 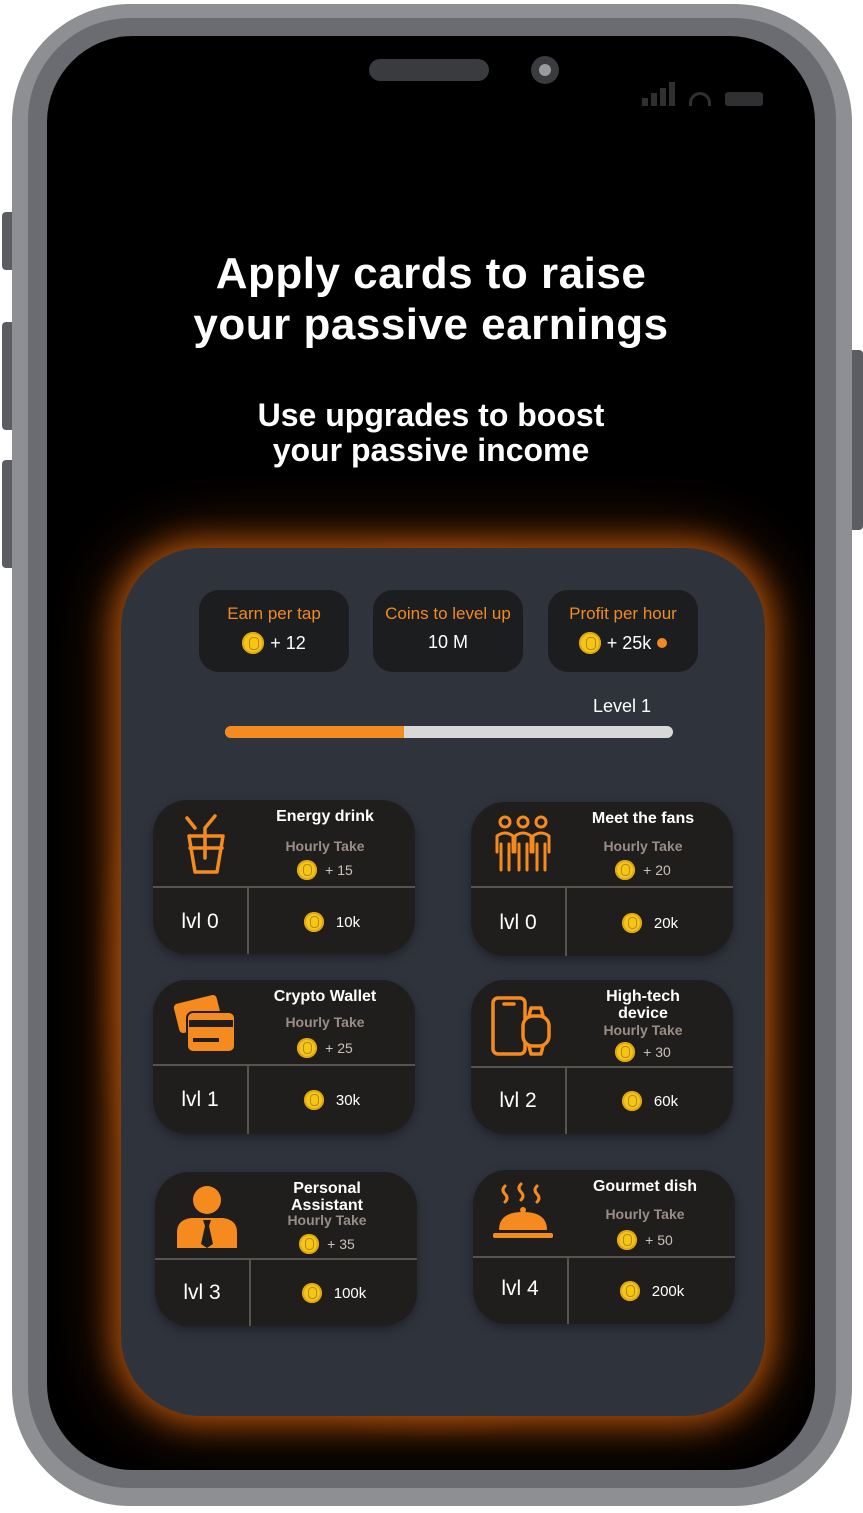 What do you see at coordinates (623, 631) in the screenshot?
I see `profit-per-hour-box: Profit per hour + 25k` at bounding box center [623, 631].